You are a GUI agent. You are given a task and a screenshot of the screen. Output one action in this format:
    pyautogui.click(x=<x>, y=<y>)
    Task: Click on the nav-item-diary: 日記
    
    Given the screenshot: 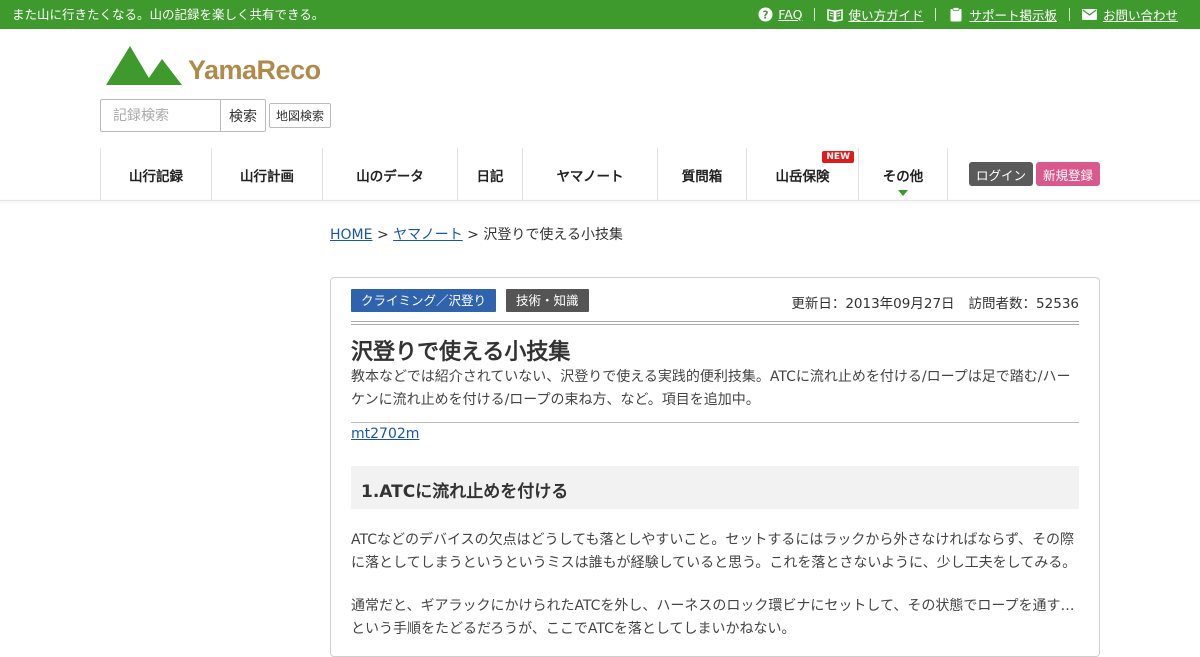 What is the action you would take?
    pyautogui.click(x=489, y=174)
    